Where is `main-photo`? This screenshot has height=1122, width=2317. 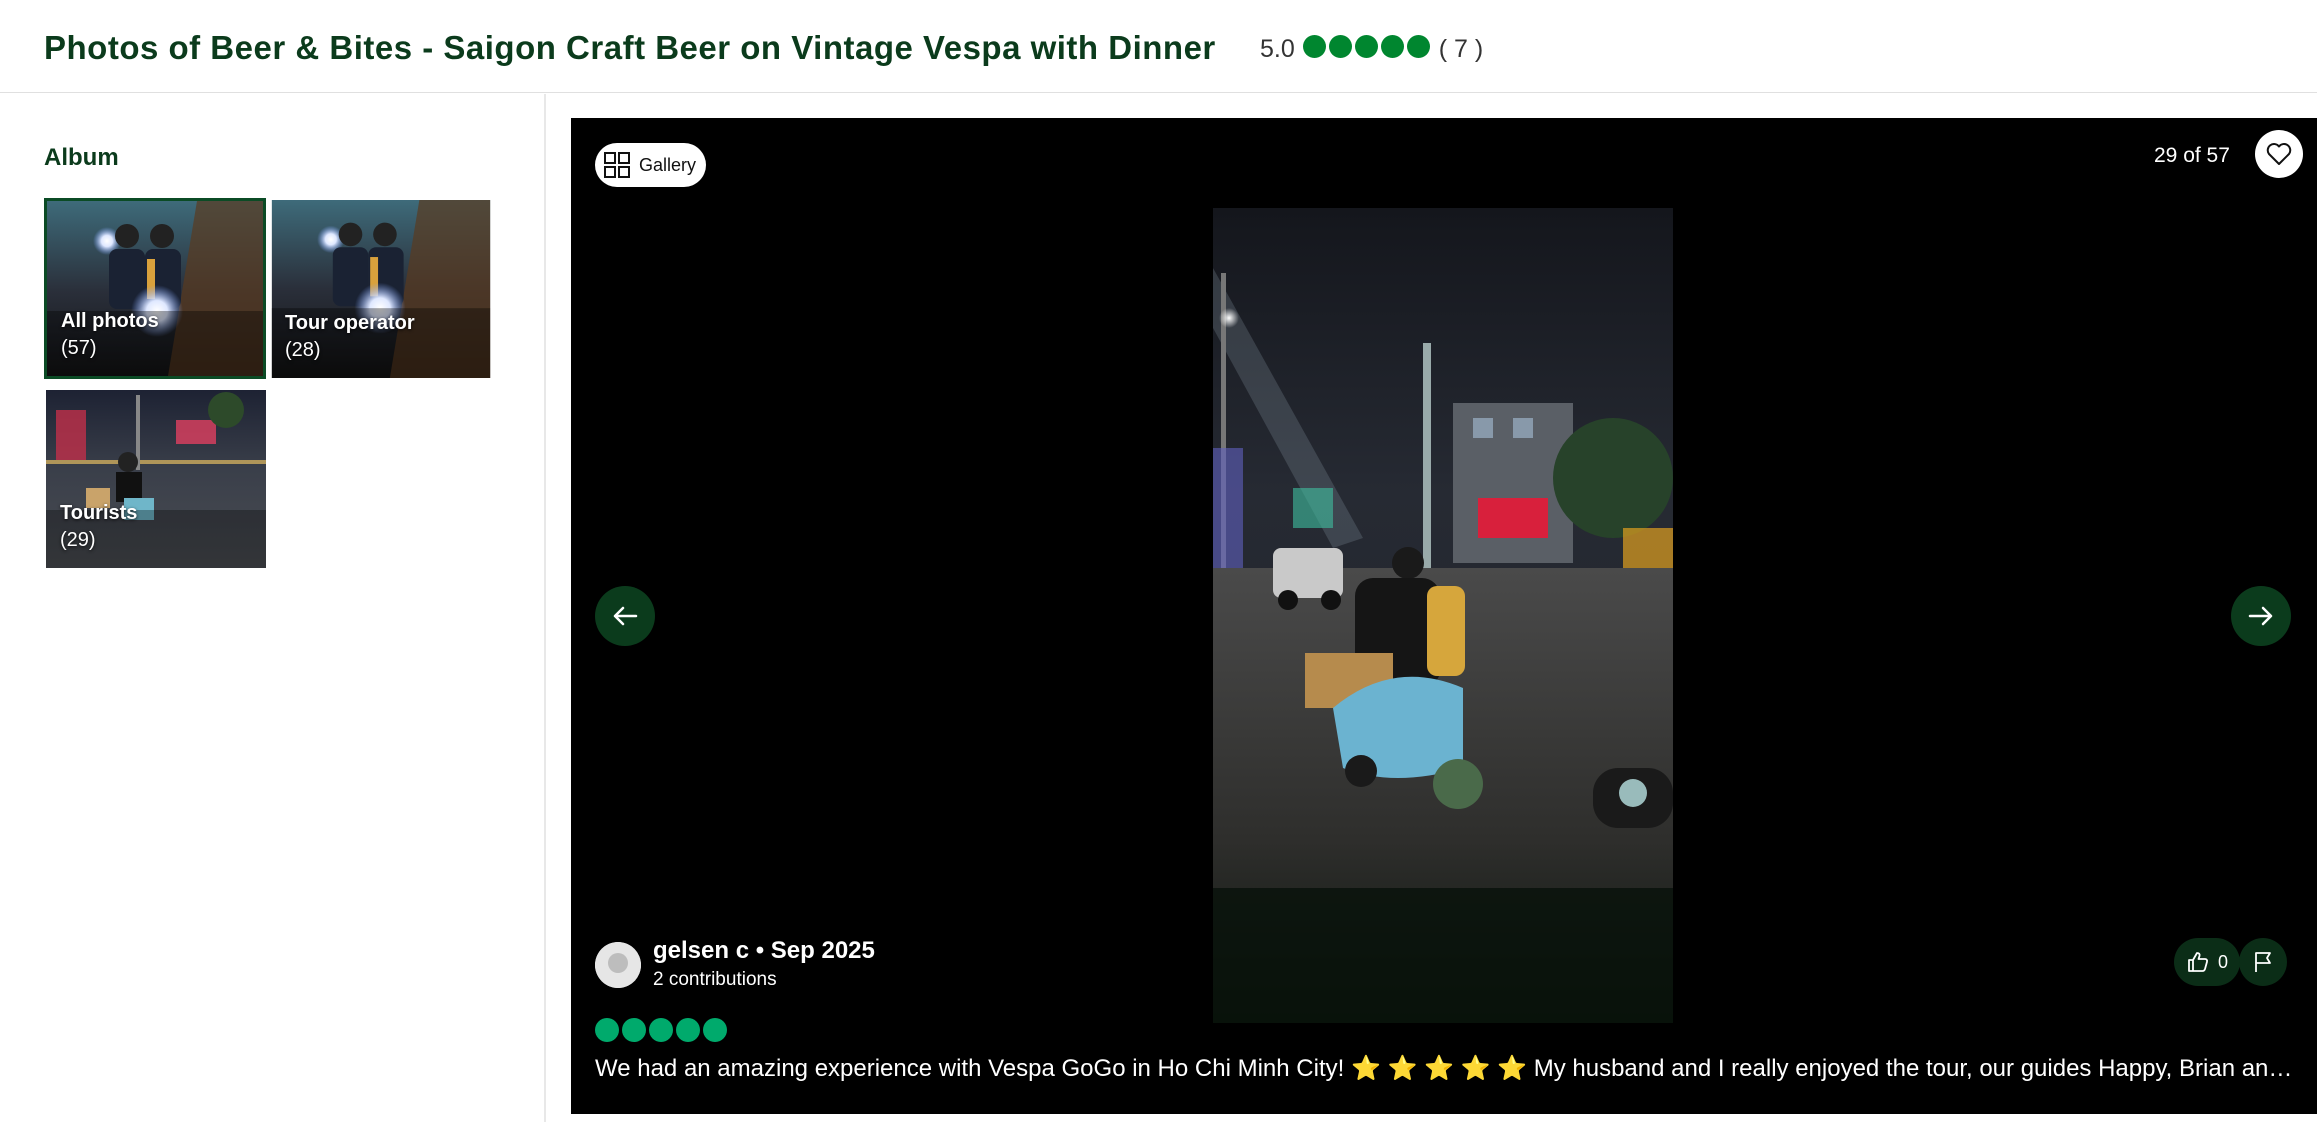
main-photo is located at coordinates (1443, 615).